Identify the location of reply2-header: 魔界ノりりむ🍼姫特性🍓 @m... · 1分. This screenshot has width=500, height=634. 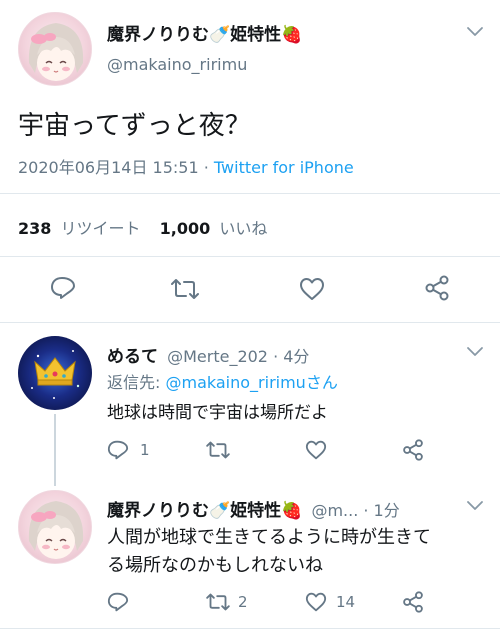
(253, 508).